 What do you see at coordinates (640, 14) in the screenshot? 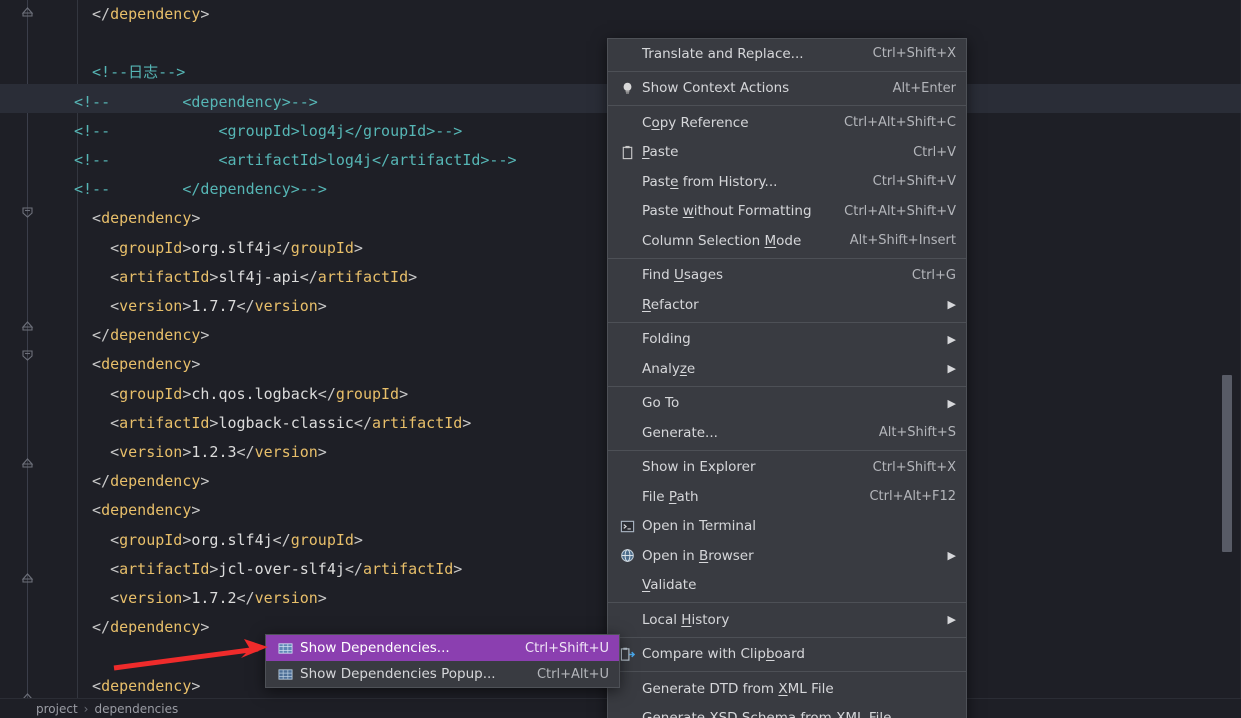
I see `code-line: </dependency>` at bounding box center [640, 14].